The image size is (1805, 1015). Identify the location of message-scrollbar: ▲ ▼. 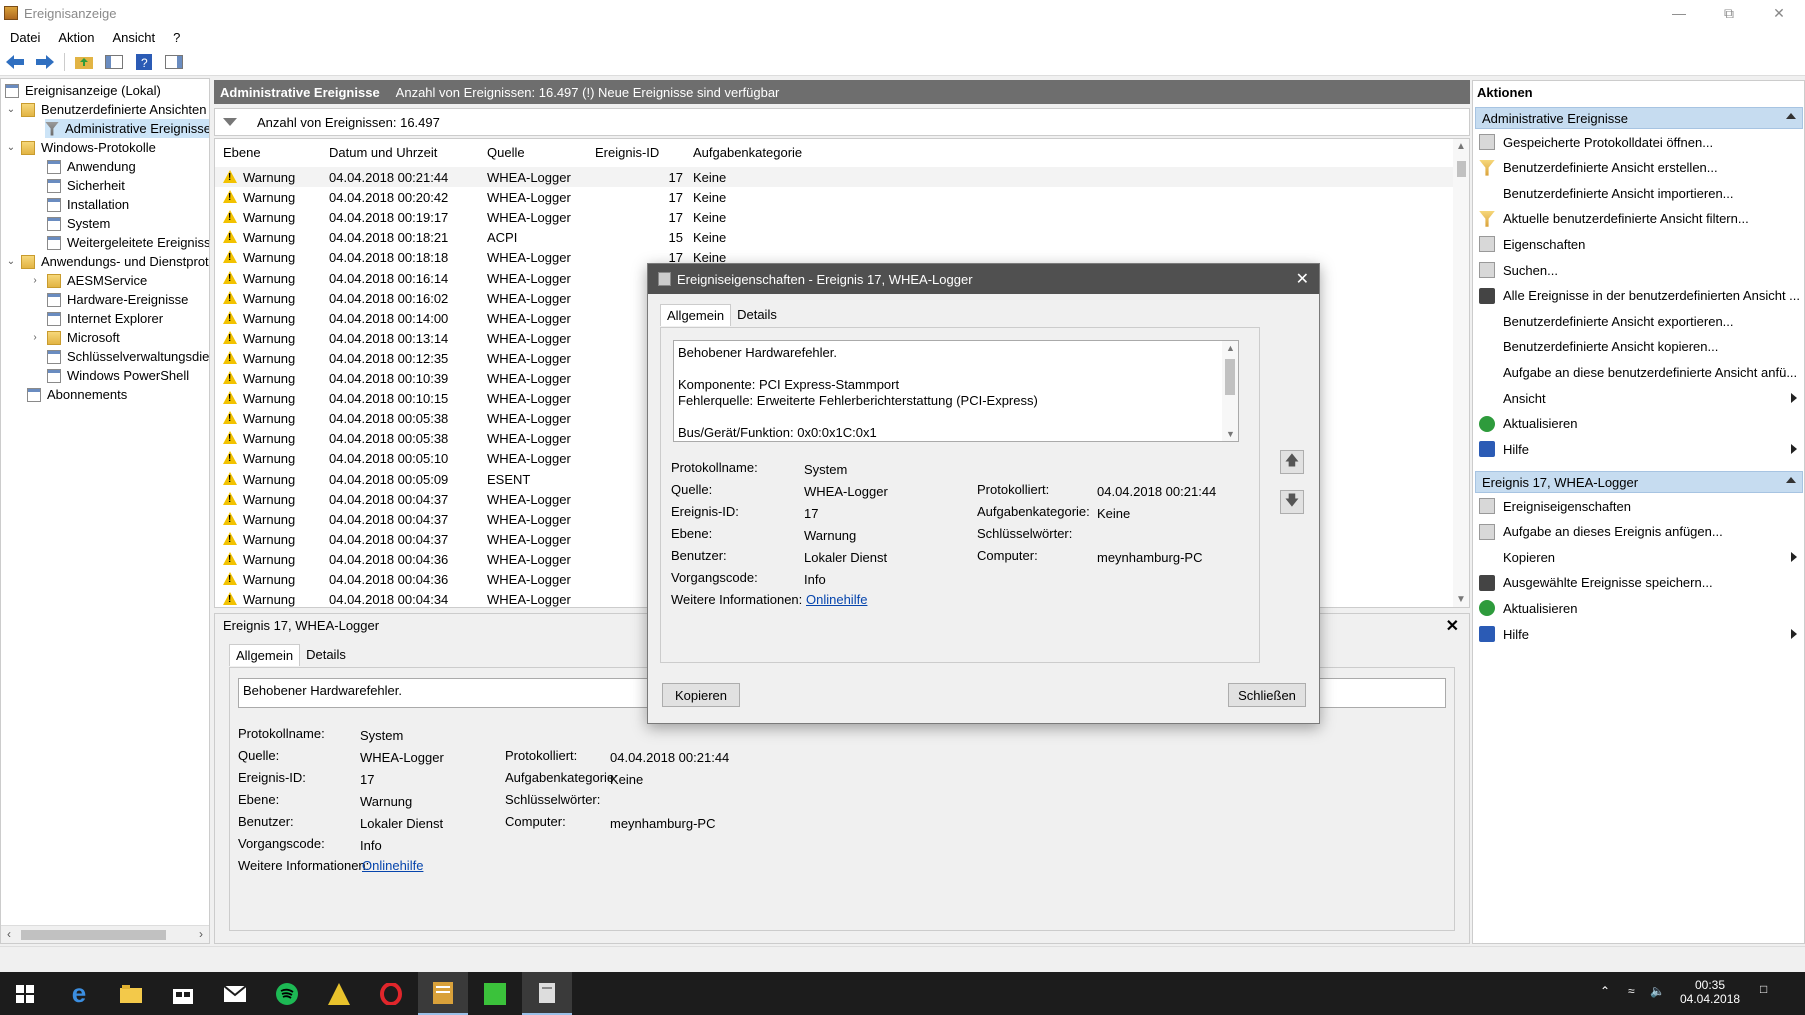
(1230, 391).